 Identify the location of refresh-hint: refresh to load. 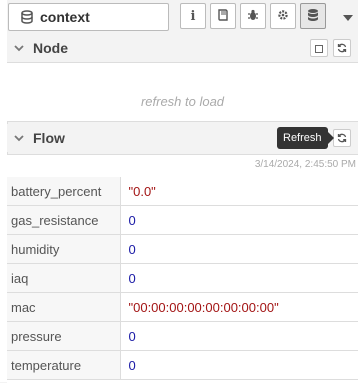
(182, 101).